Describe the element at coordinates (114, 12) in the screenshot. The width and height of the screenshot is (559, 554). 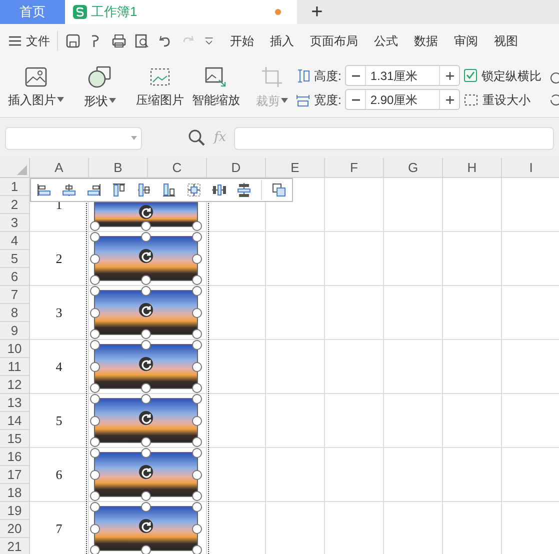
I see `tab-label: 工作簿1` at that location.